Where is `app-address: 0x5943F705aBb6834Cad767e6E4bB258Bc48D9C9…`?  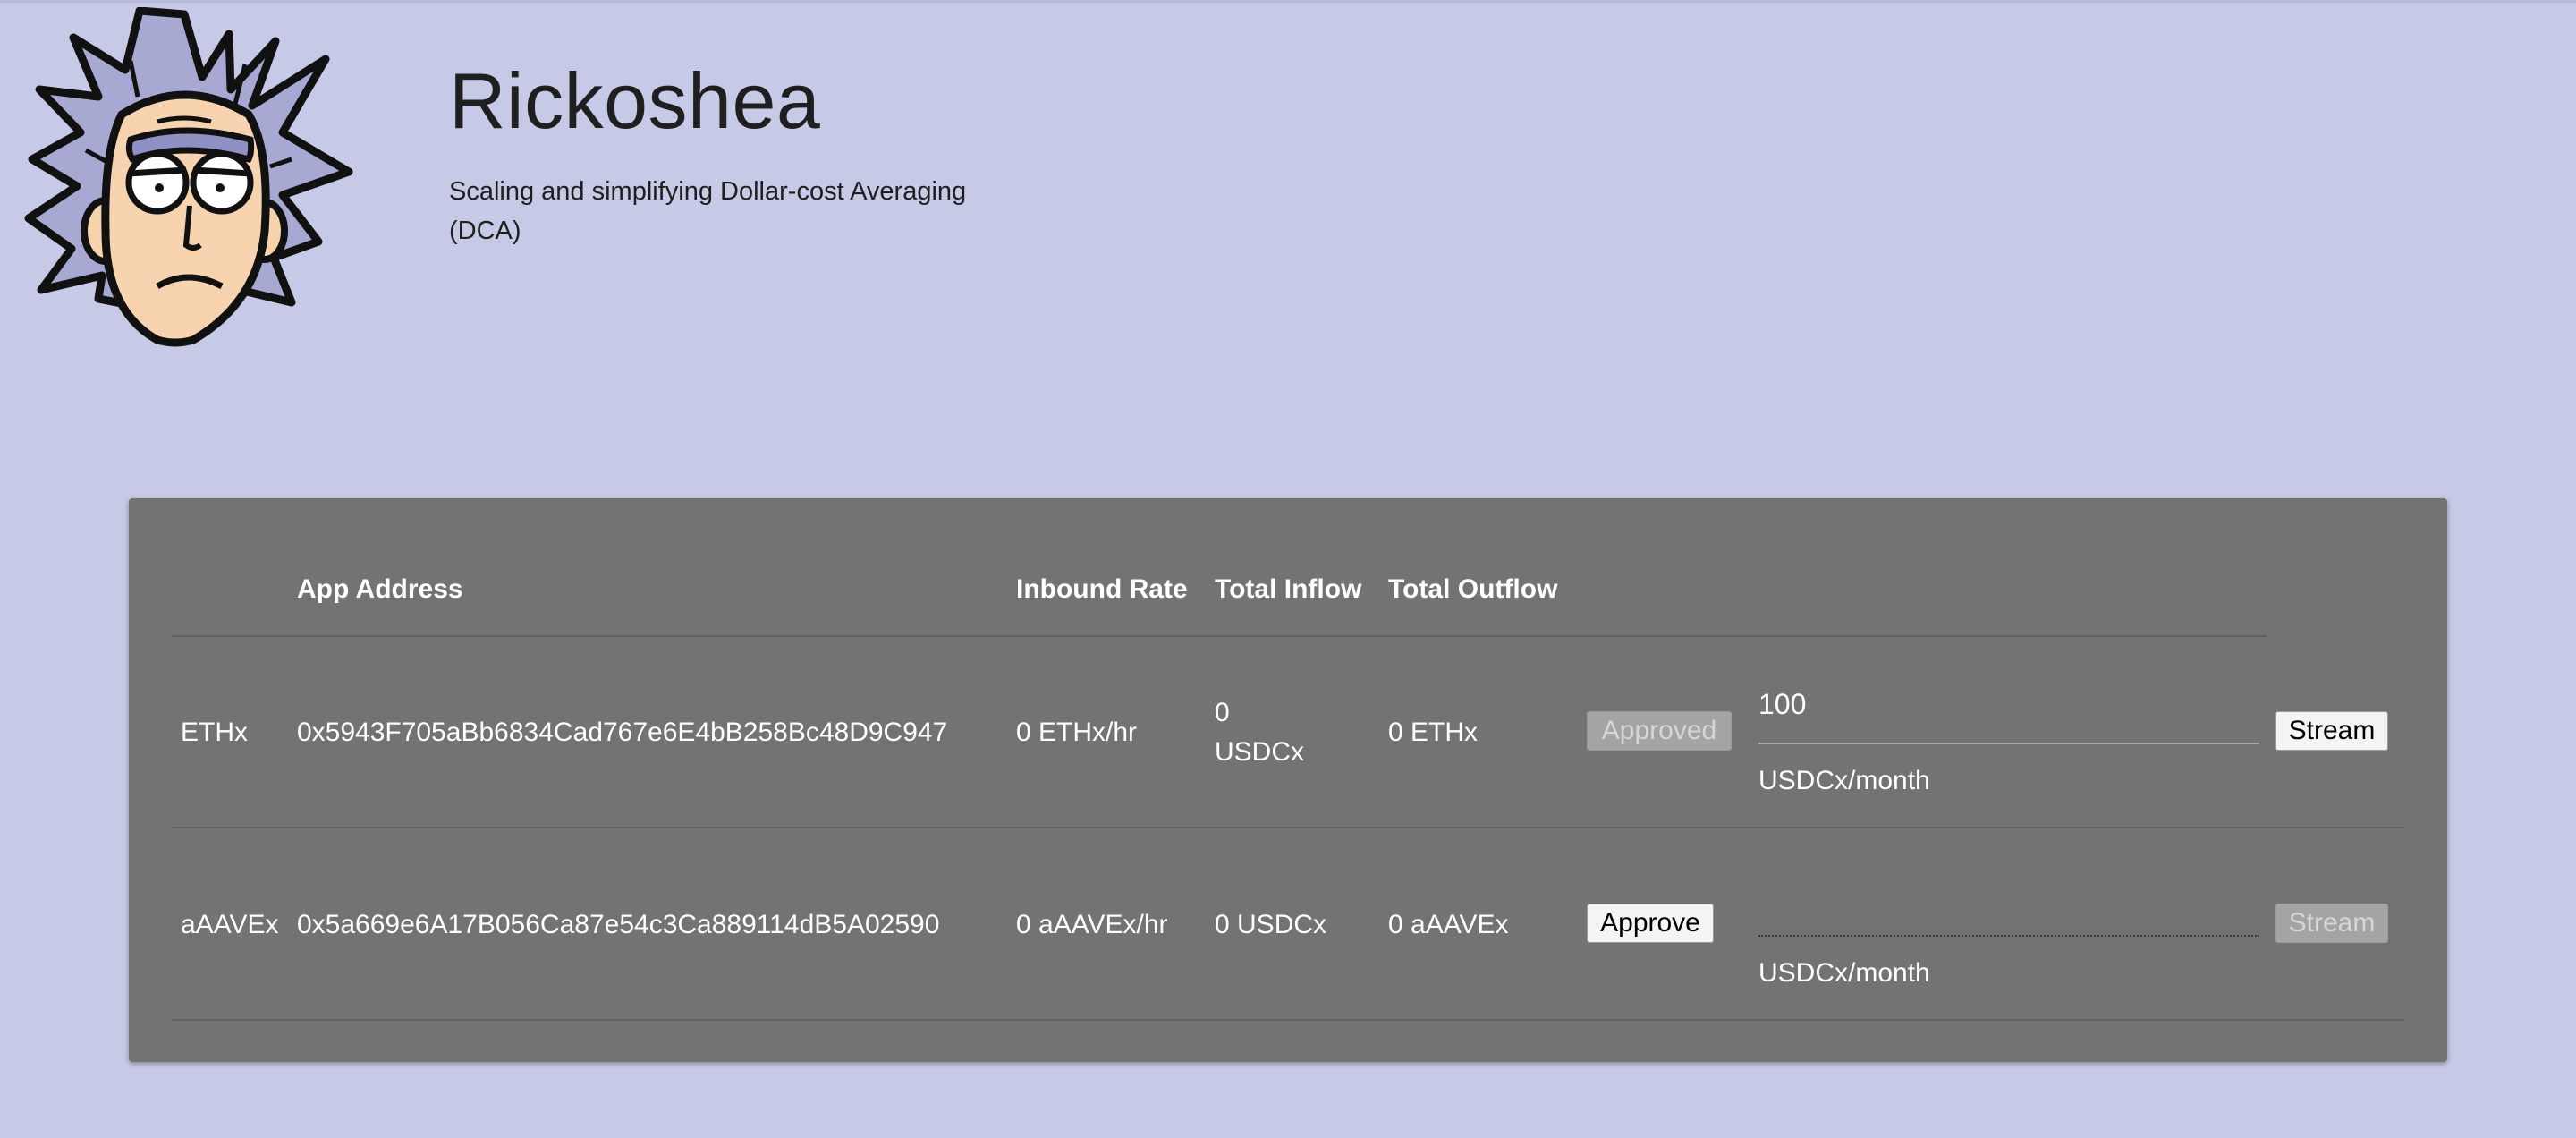 app-address: 0x5943F705aBb6834Cad767e6E4bB258Bc48D9C9… is located at coordinates (622, 732).